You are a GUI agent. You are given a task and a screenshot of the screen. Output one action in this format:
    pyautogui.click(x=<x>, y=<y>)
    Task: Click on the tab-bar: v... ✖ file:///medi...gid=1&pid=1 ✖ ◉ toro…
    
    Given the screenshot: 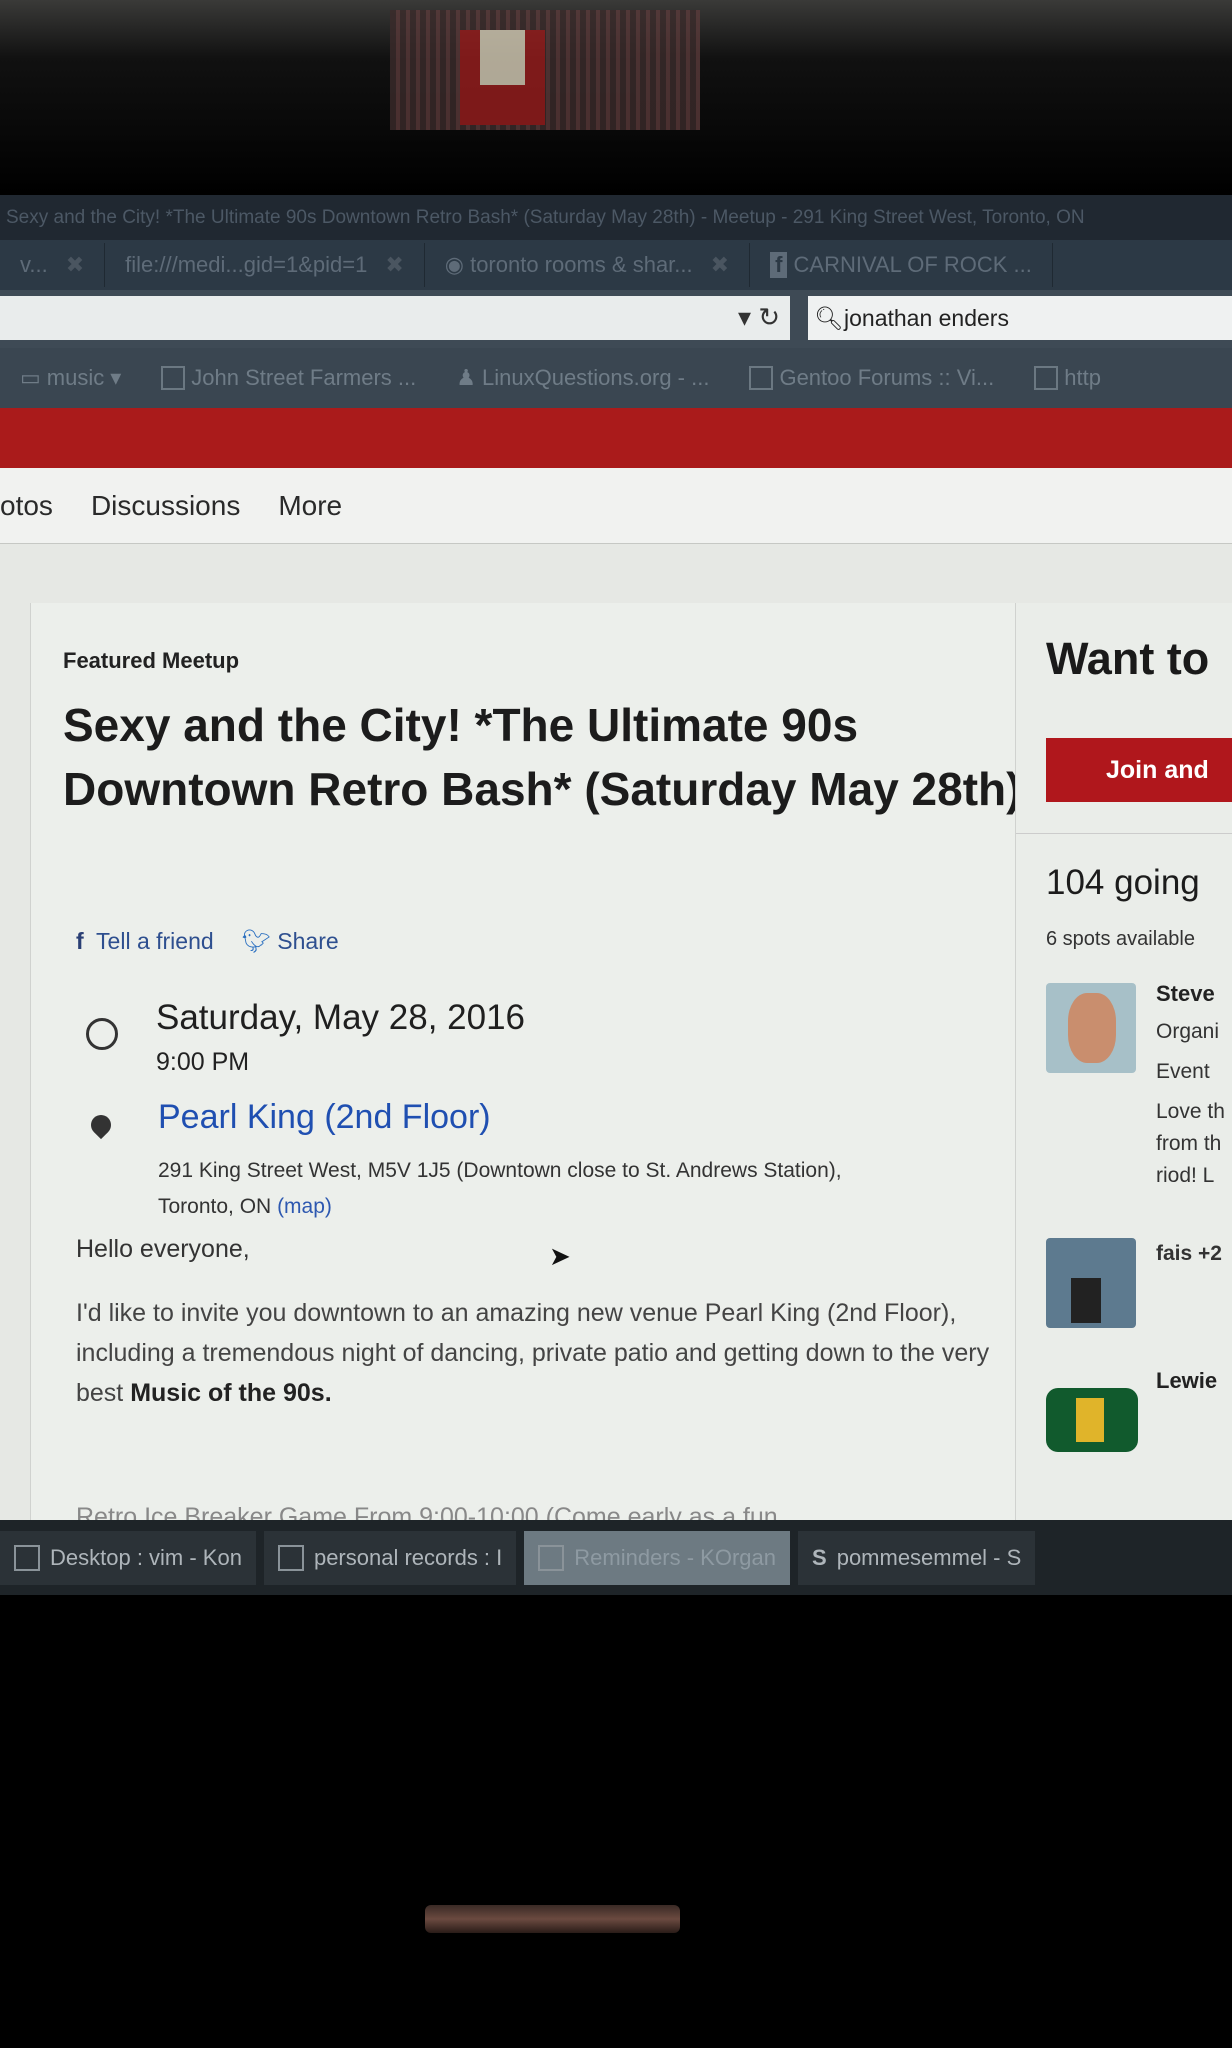 What is the action you would take?
    pyautogui.click(x=616, y=265)
    